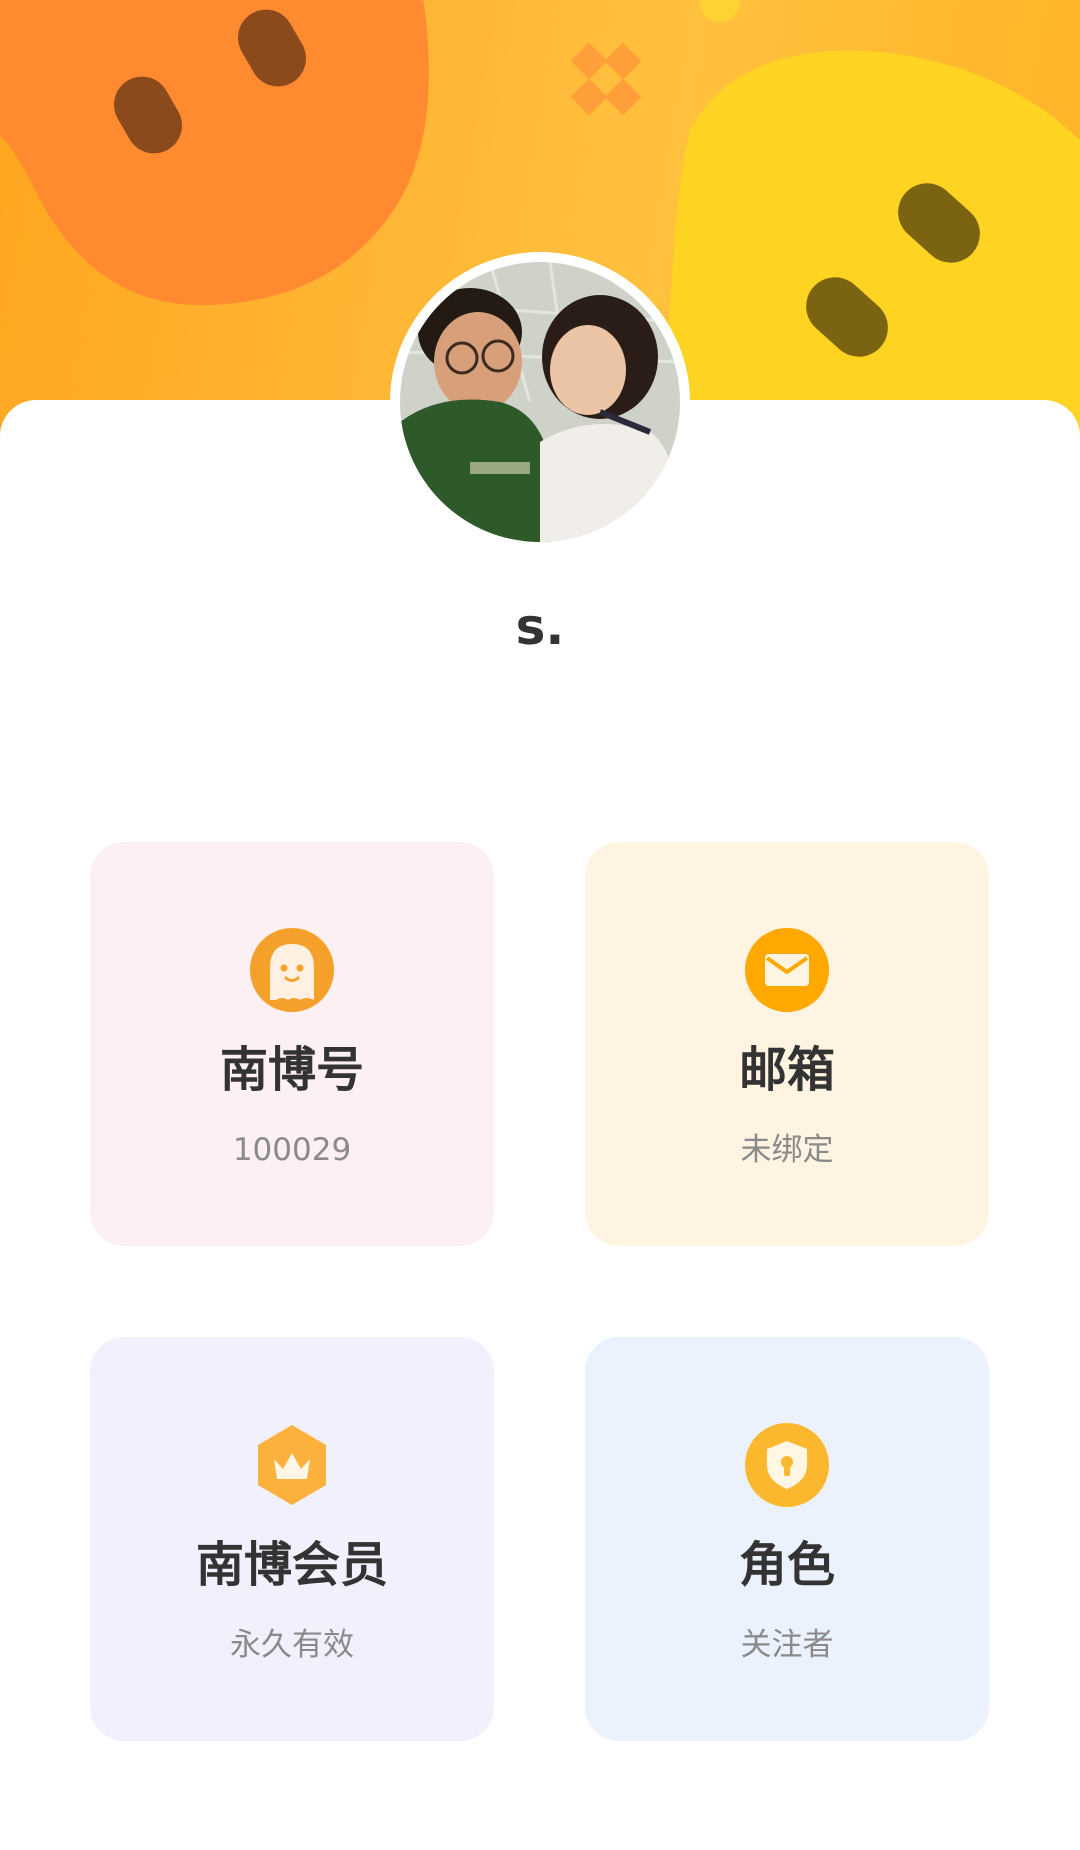  I want to click on email-title: 邮箱, so click(786, 1070).